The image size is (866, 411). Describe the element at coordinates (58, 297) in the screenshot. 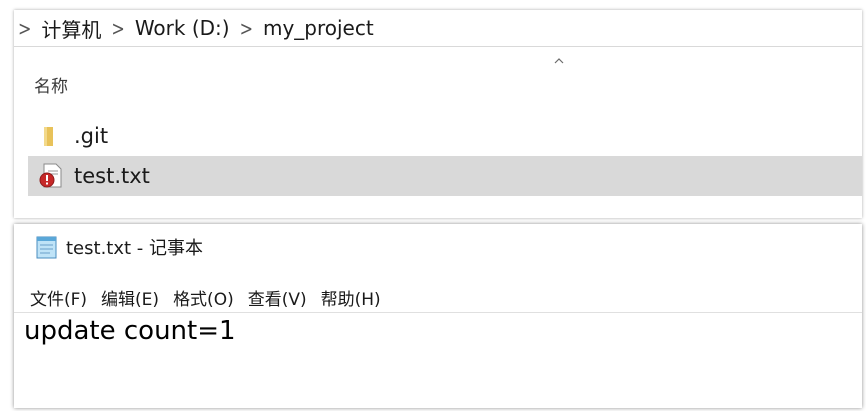

I see `menu-file: 文件(F)` at that location.